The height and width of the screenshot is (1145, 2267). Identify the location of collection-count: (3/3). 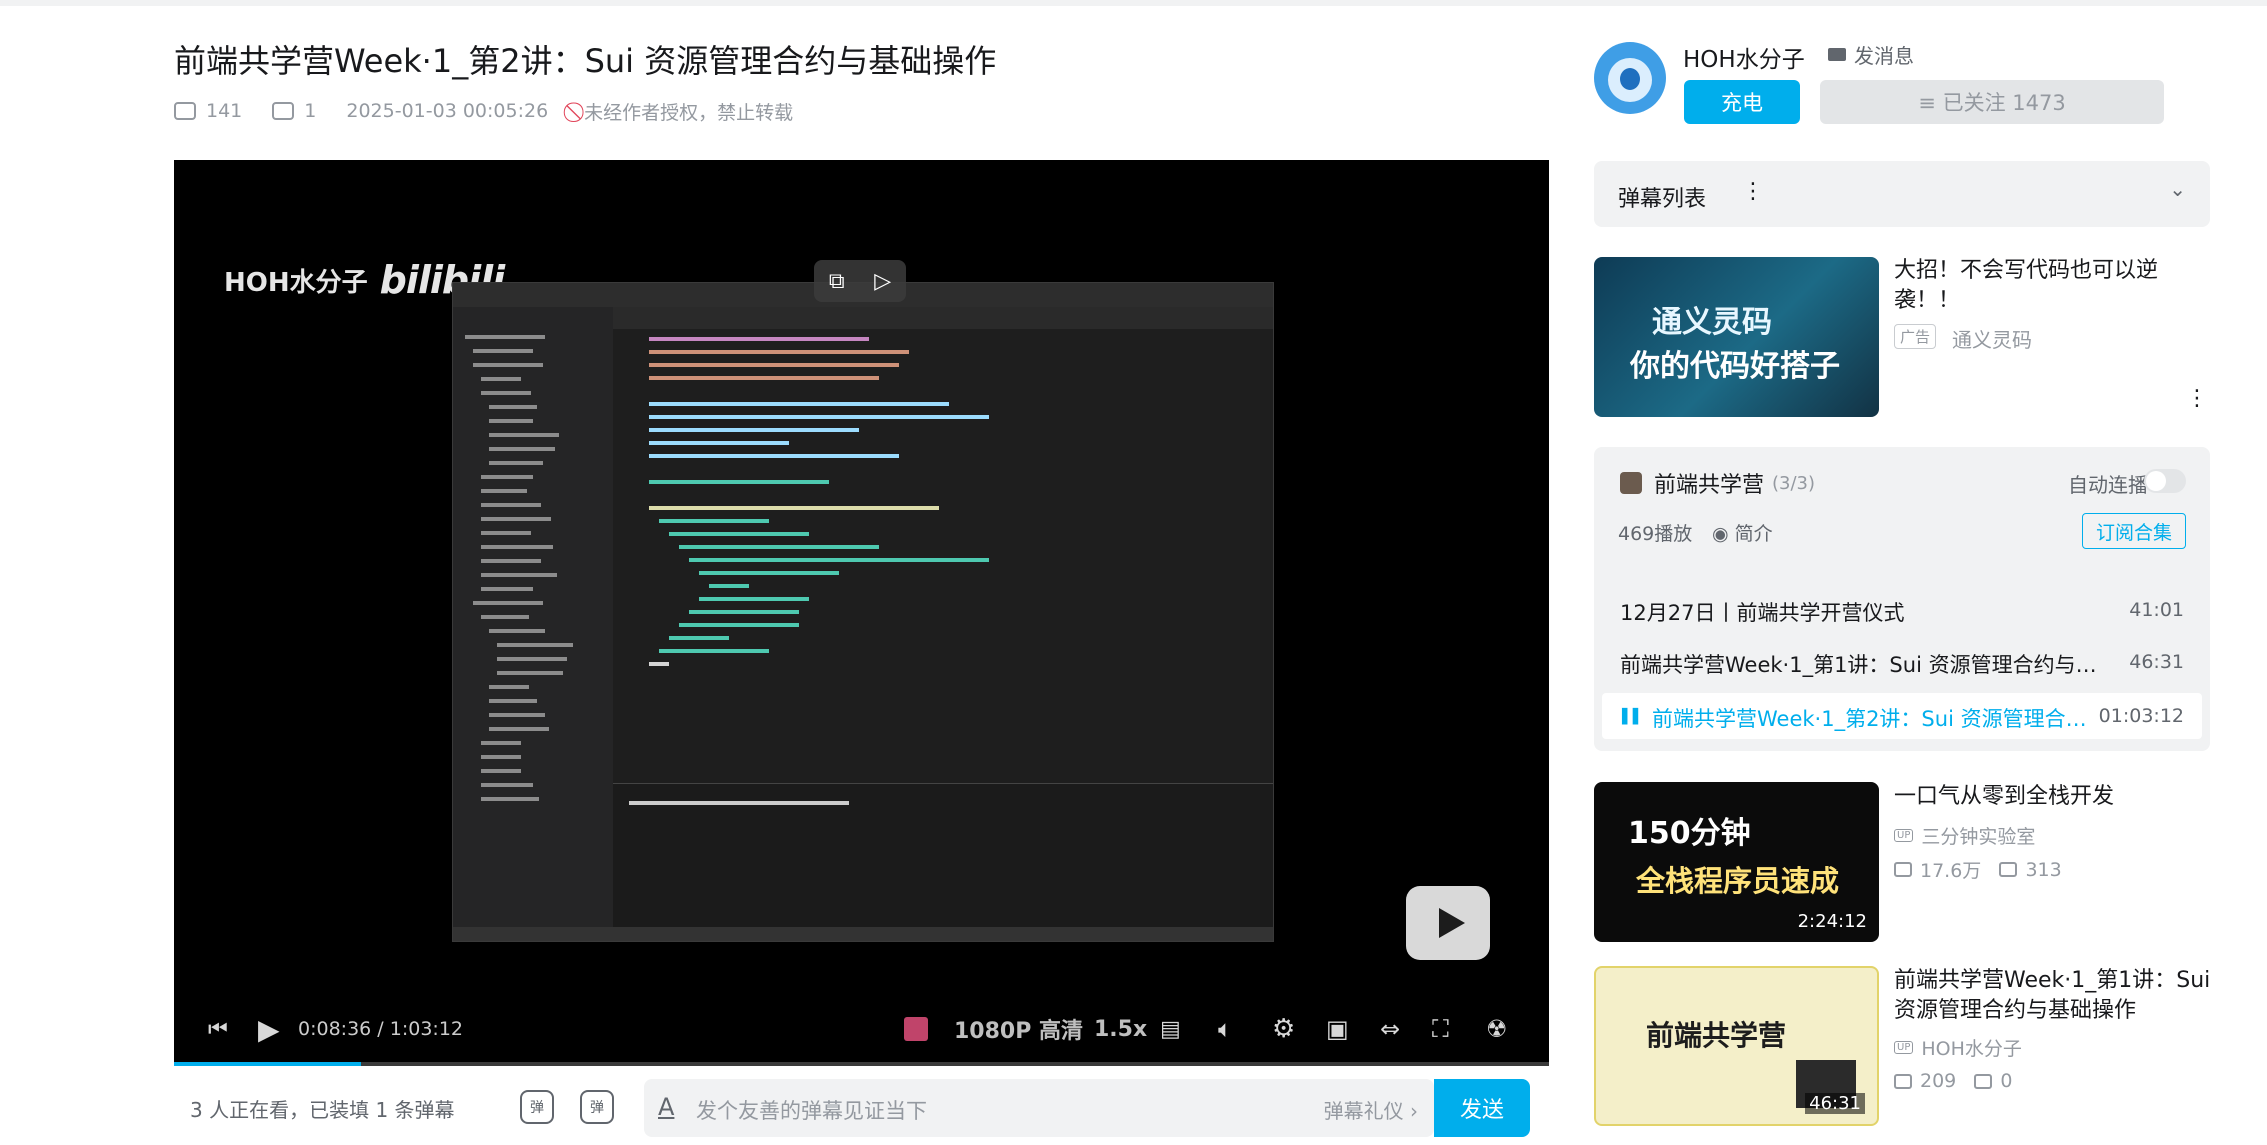
(1794, 483).